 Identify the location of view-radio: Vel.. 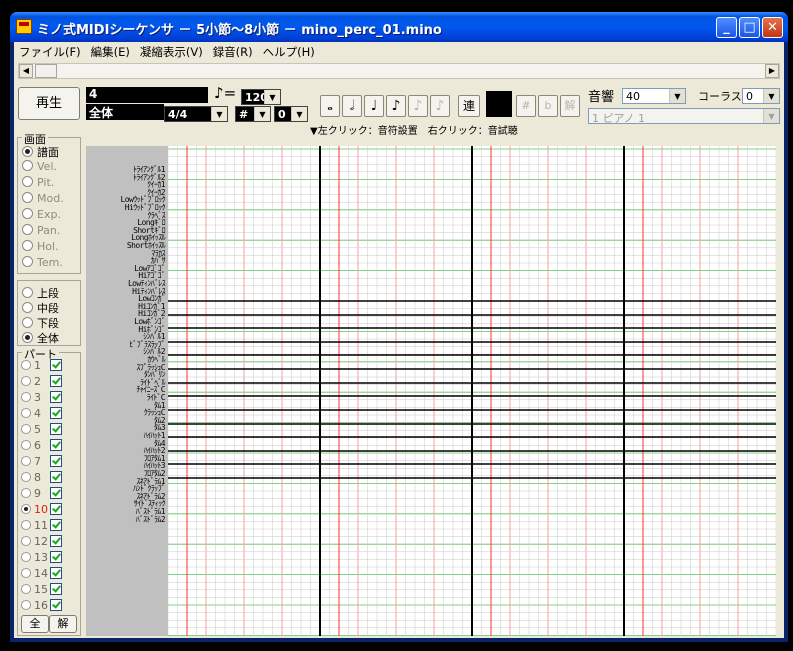
(39, 166).